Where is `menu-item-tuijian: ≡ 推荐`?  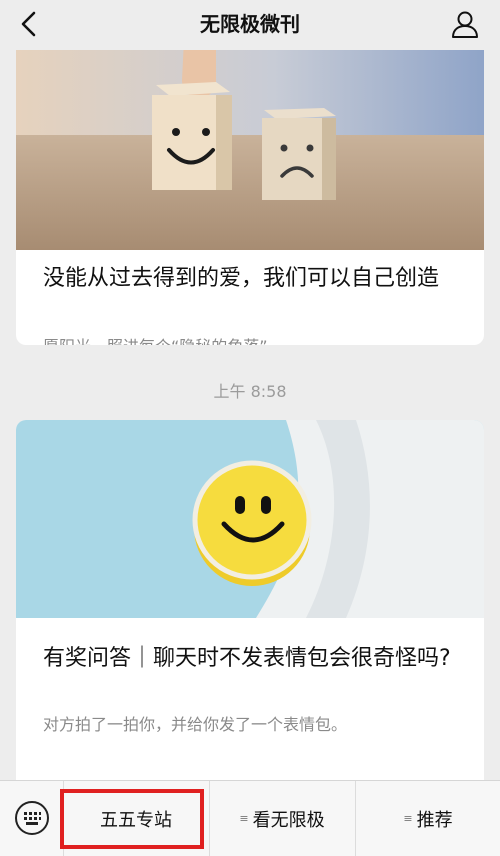
menu-item-tuijian: ≡ 推荐 is located at coordinates (428, 818).